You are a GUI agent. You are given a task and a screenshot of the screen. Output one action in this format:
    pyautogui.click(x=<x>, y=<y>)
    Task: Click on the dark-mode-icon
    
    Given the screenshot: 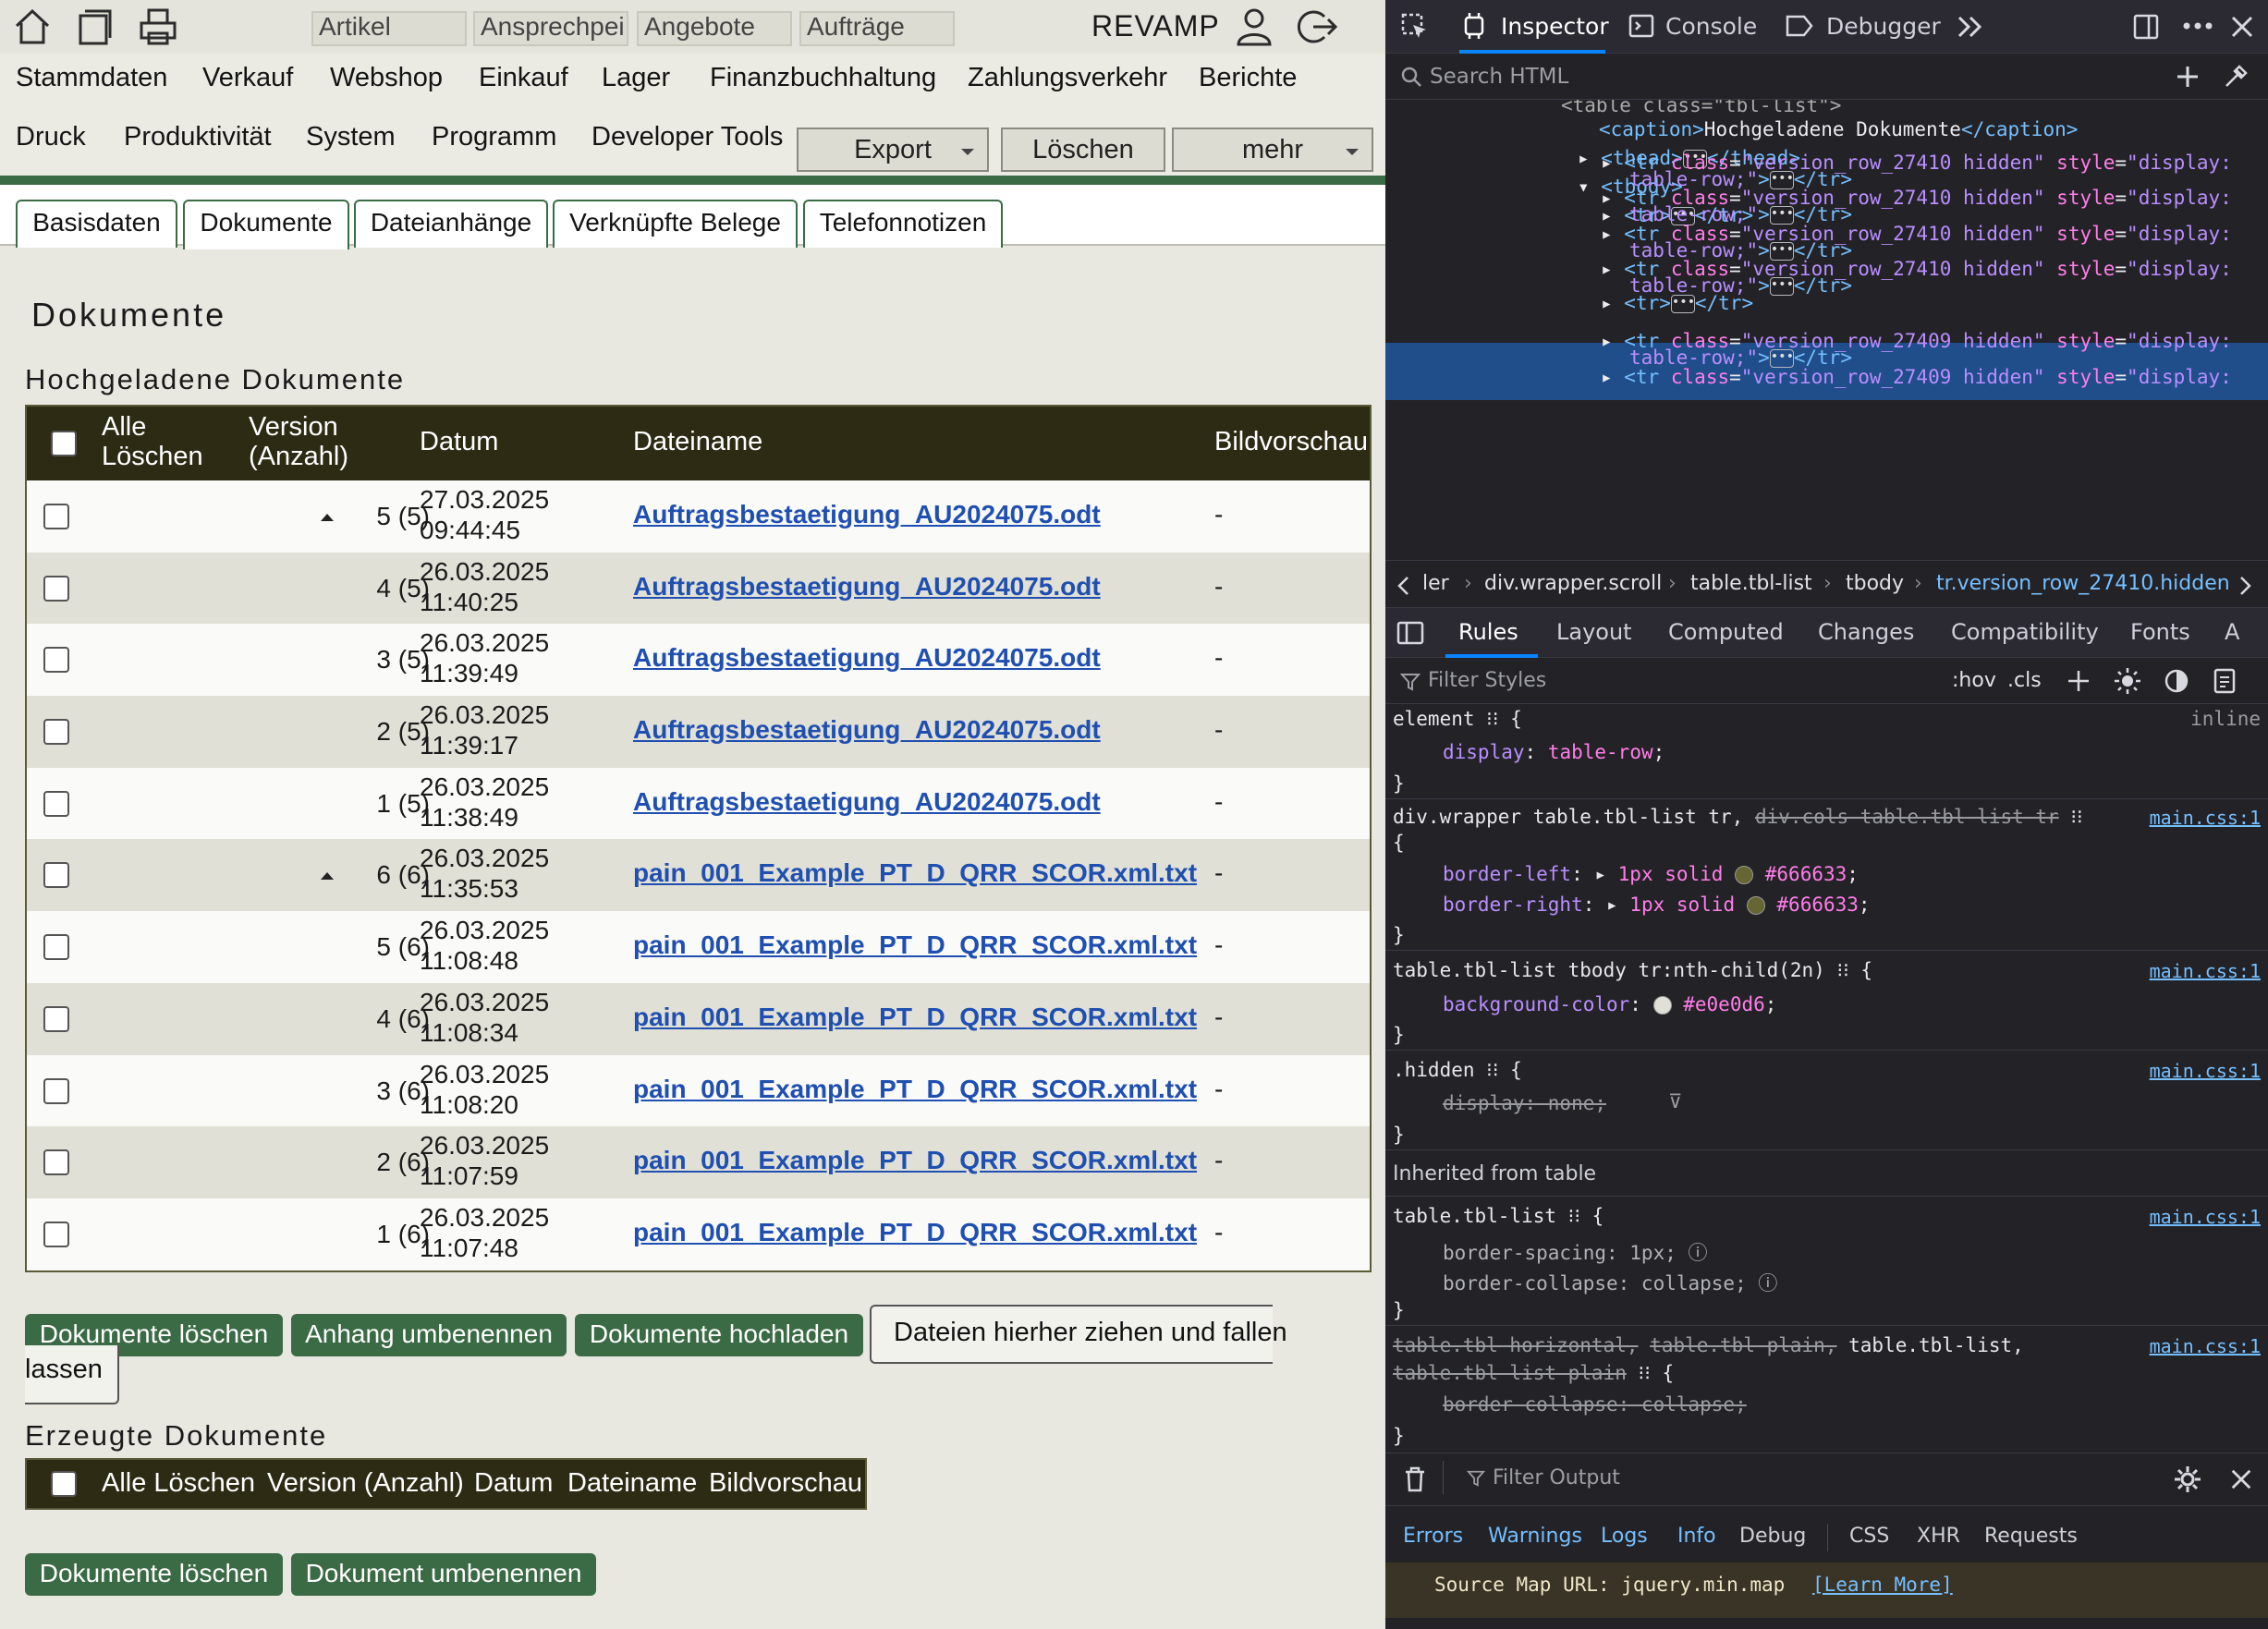 What is the action you would take?
    pyautogui.click(x=2176, y=681)
    